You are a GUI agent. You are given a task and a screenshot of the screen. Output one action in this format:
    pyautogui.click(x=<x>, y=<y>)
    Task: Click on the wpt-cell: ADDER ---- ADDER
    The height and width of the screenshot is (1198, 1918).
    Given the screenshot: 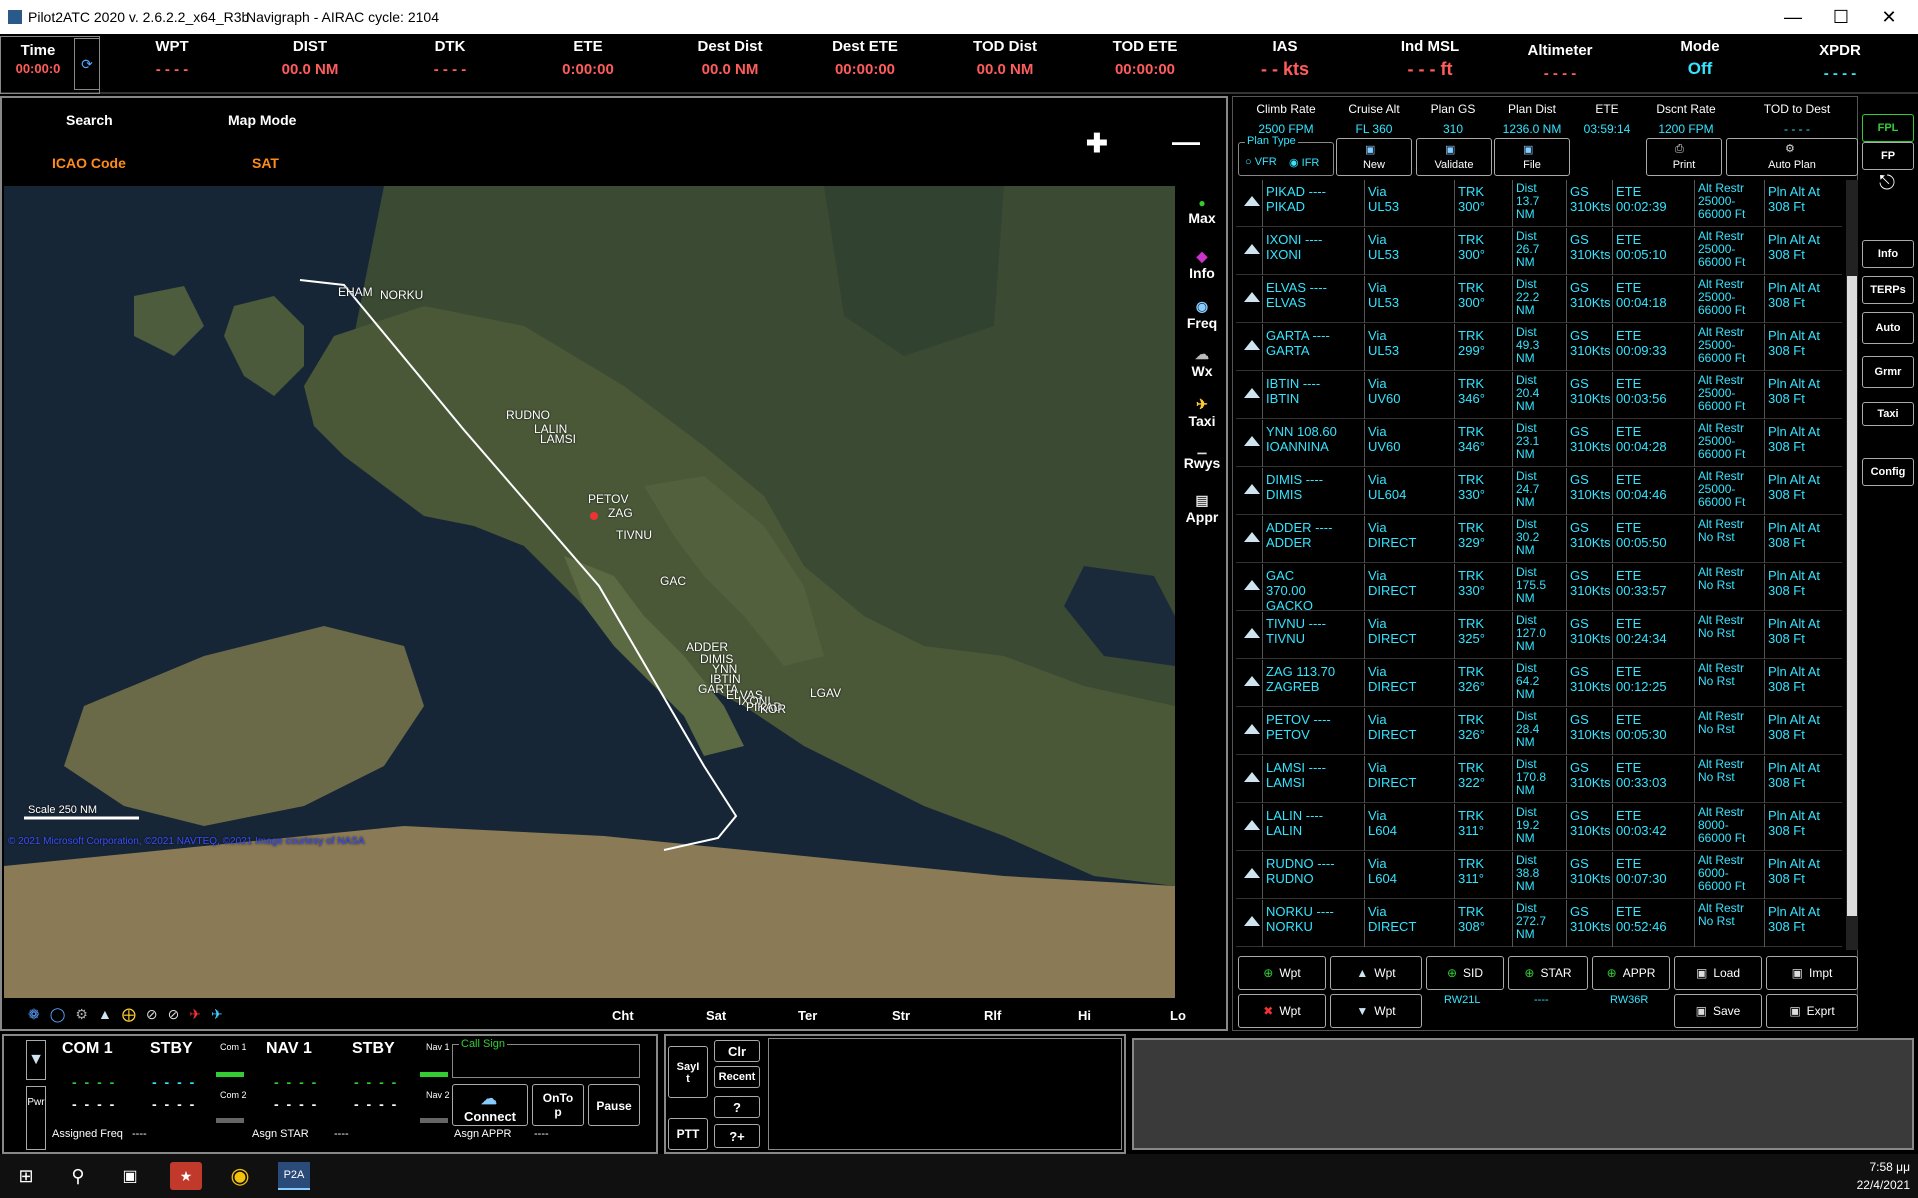 What is the action you would take?
    pyautogui.click(x=1301, y=539)
    